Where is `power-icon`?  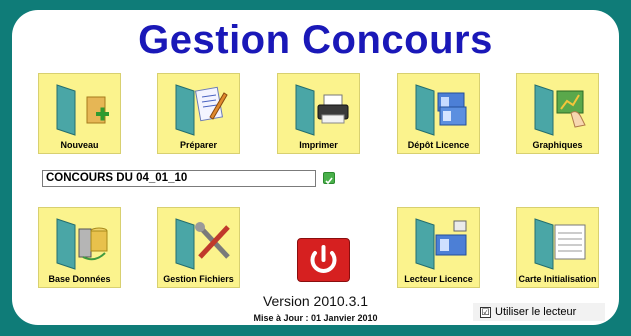 power-icon is located at coordinates (323, 259).